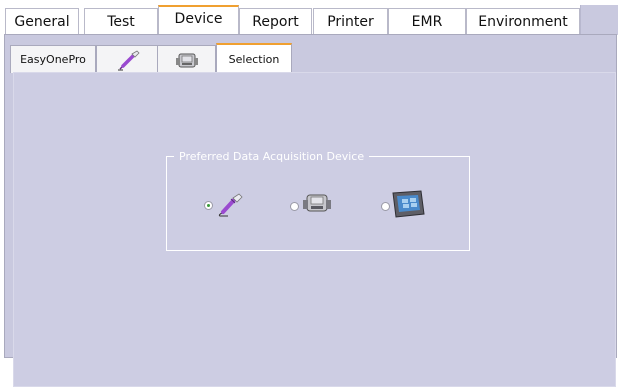 The width and height of the screenshot is (620, 387). What do you see at coordinates (350, 21) in the screenshot?
I see `tab-printer: Printer` at bounding box center [350, 21].